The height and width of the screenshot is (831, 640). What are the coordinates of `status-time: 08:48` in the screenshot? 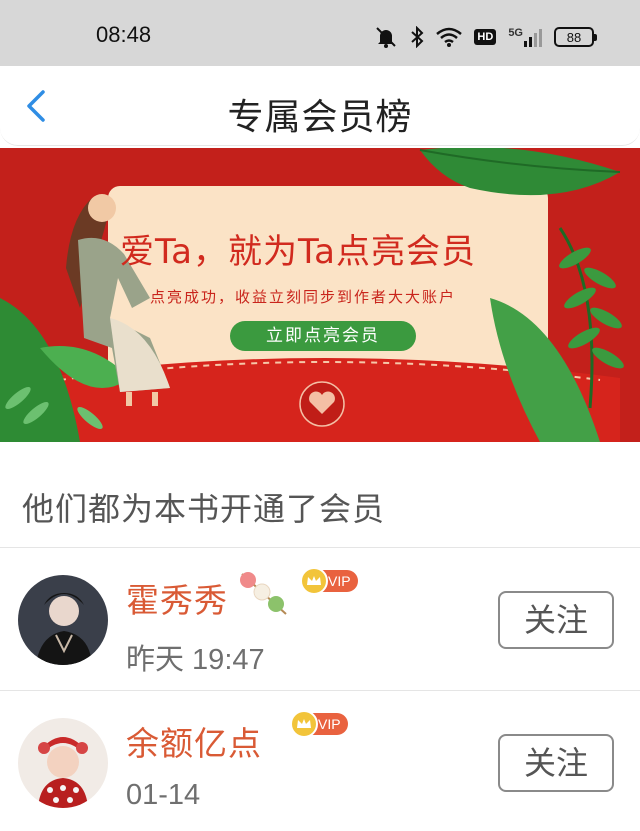 It's located at (124, 34).